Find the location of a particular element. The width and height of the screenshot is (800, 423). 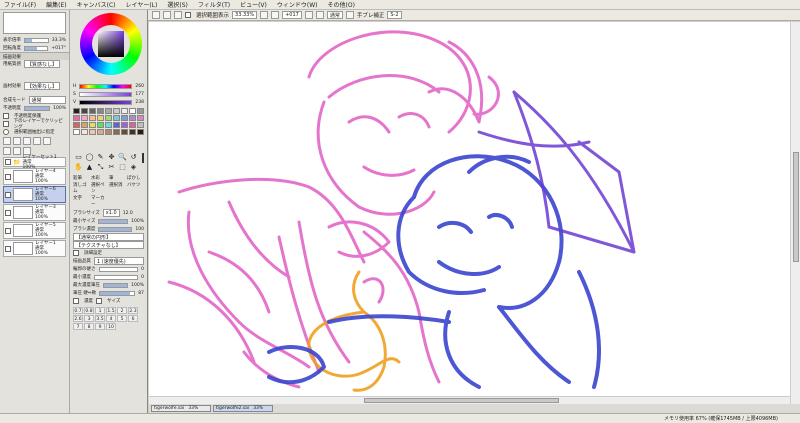

composite-mode-select: 通常 is located at coordinates (47, 100).